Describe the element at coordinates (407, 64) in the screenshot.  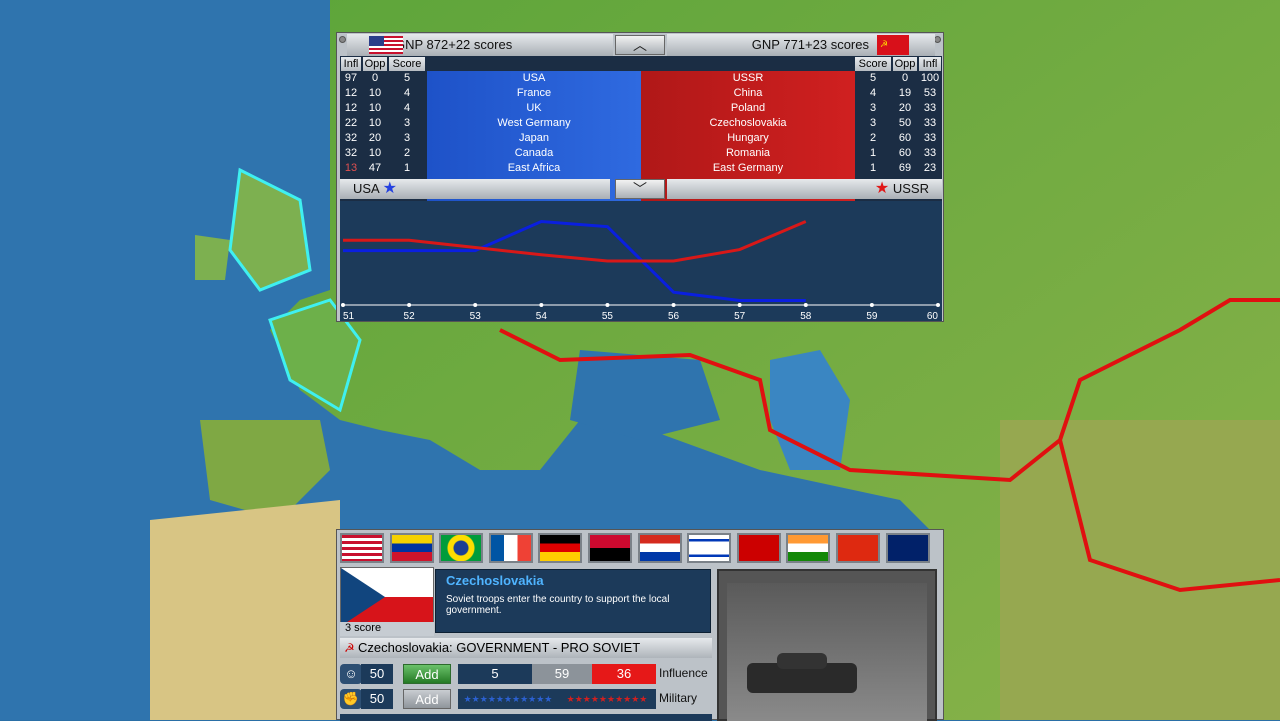
I see `col-header-score: Score` at that location.